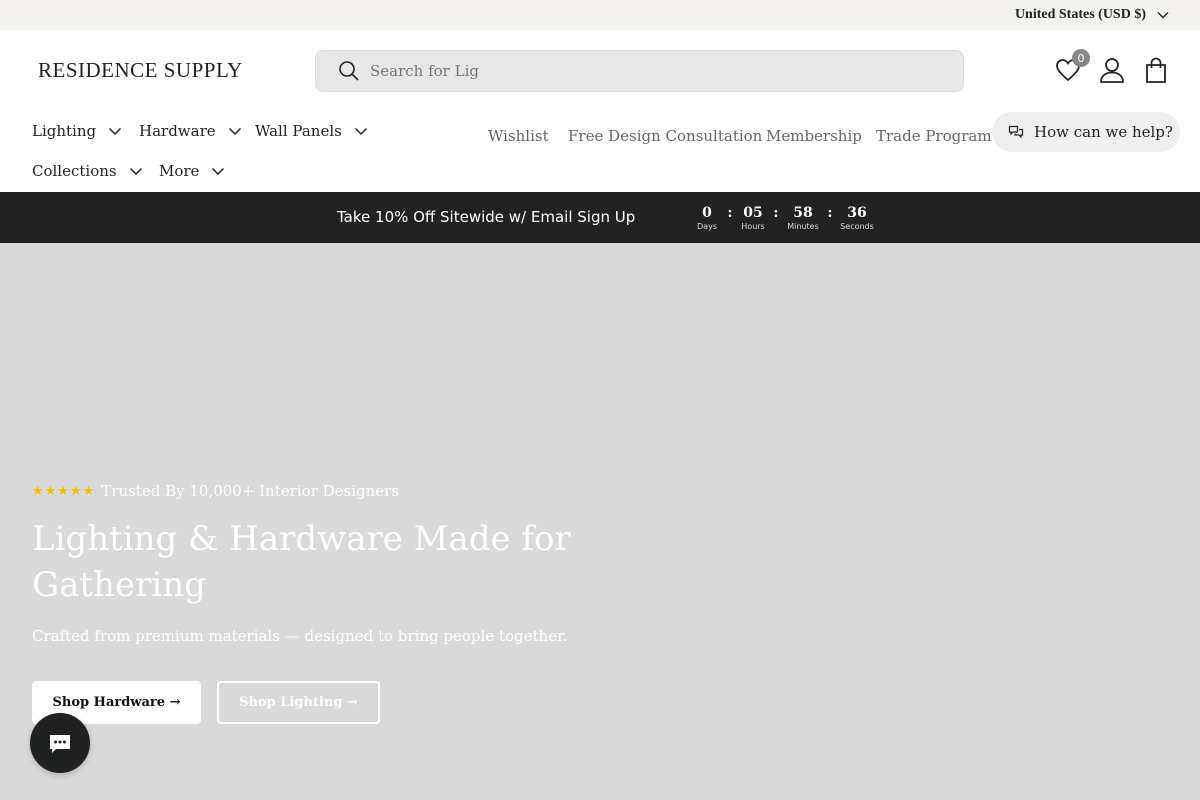 Image resolution: width=1200 pixels, height=800 pixels. I want to click on timer-hours-value: 05, so click(753, 213).